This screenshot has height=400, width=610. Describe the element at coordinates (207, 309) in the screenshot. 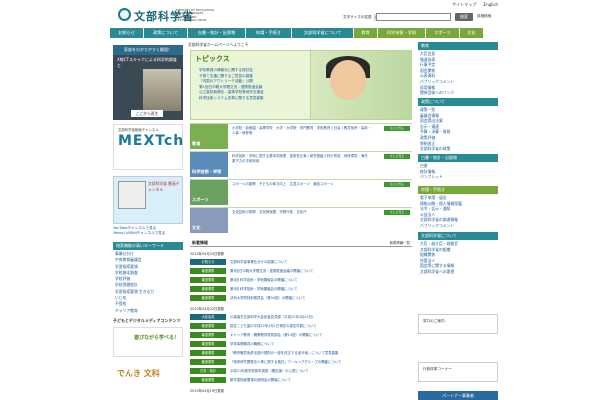

I see `news-date: 2010年04月22日更新` at that location.